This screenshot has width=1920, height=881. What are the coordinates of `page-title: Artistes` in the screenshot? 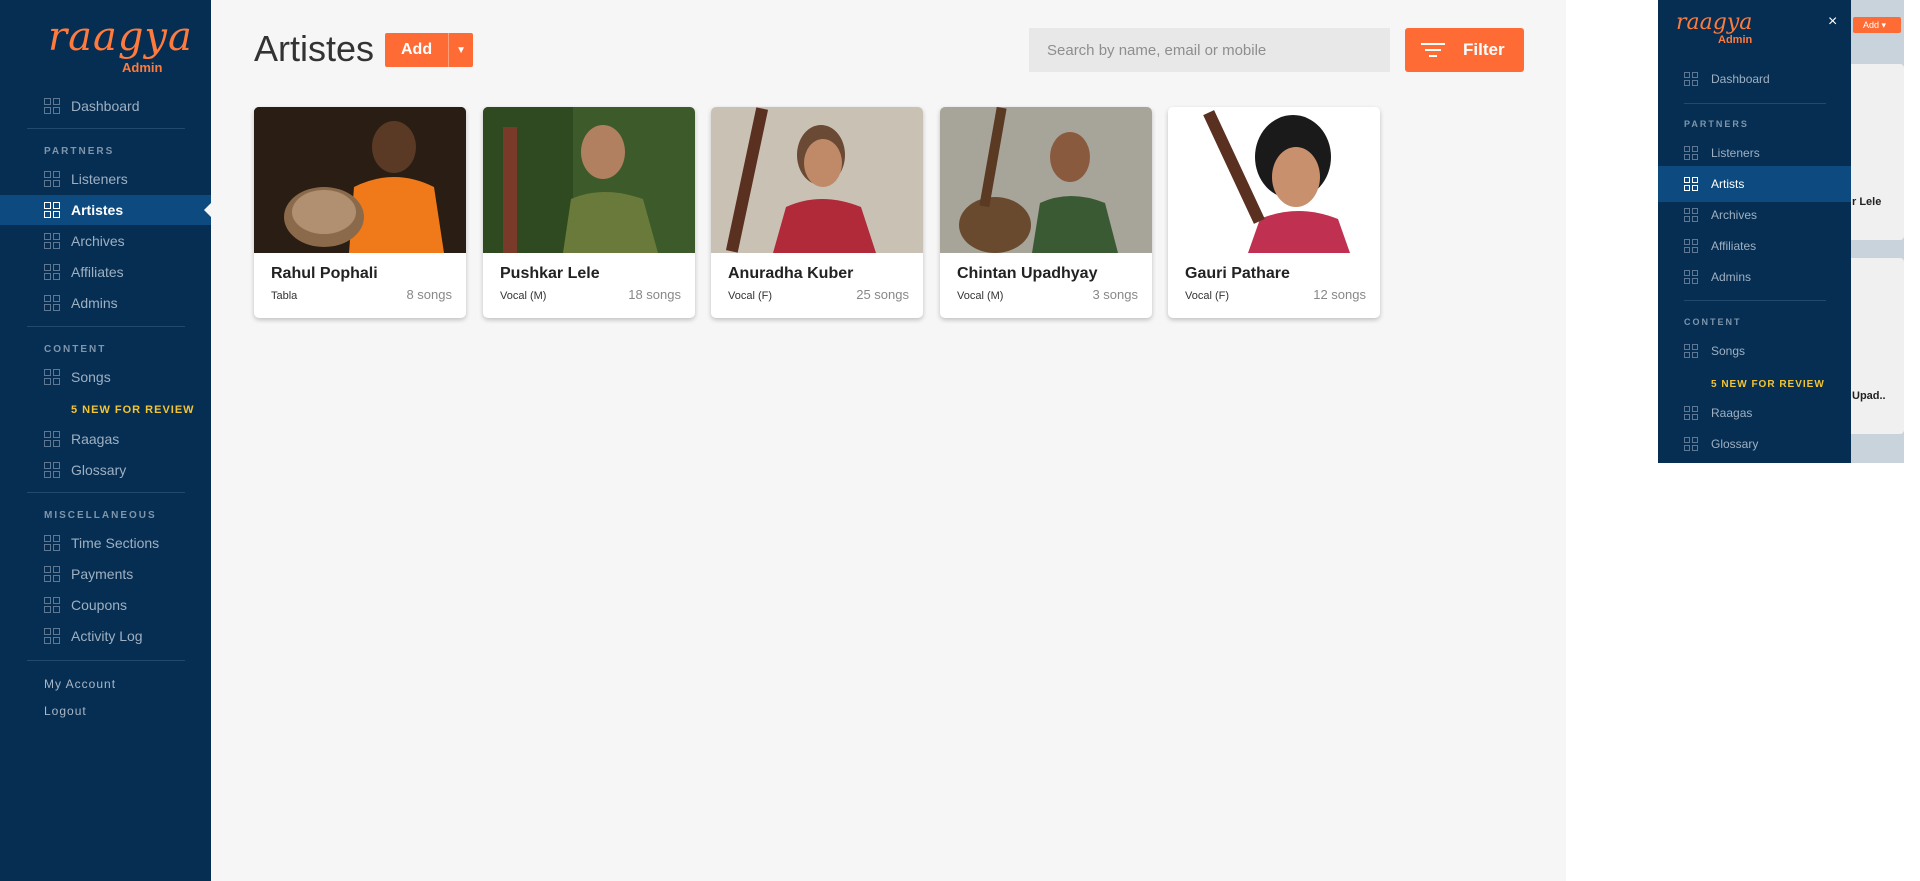 It's located at (314, 48).